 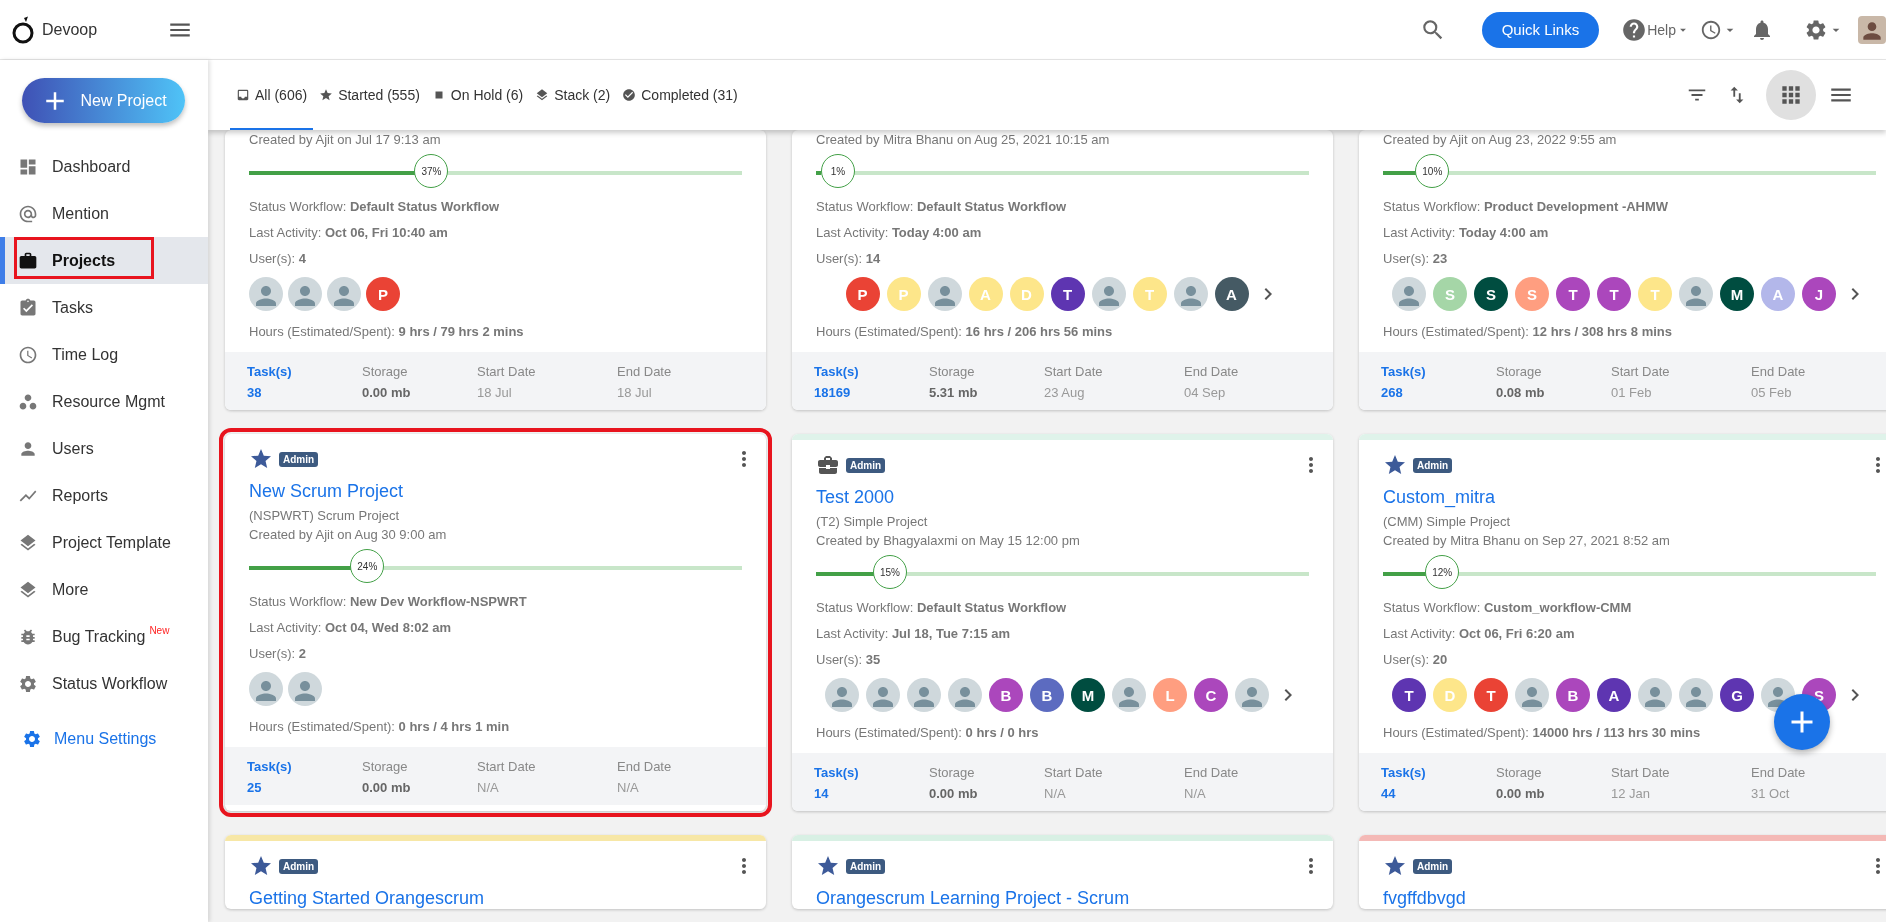 What do you see at coordinates (1491, 294) in the screenshot?
I see `user-avatar: S` at bounding box center [1491, 294].